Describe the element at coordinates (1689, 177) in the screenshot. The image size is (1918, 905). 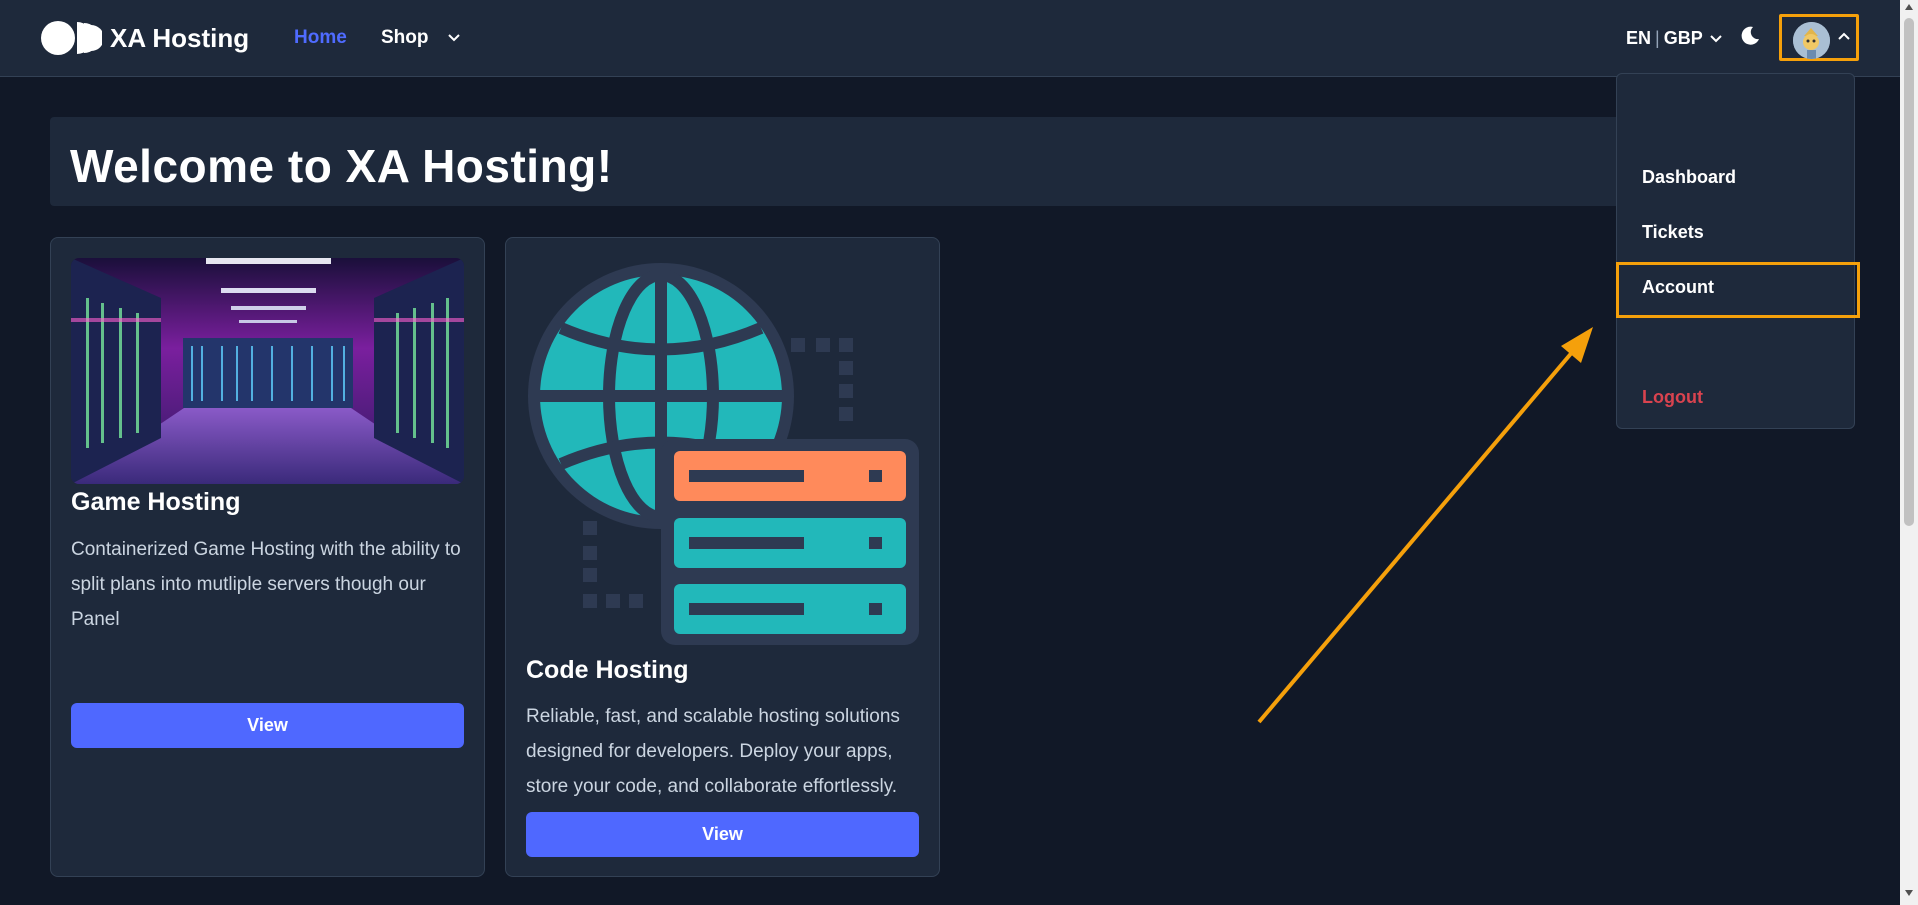
I see `menu-item-dashboard: Dashboard` at that location.